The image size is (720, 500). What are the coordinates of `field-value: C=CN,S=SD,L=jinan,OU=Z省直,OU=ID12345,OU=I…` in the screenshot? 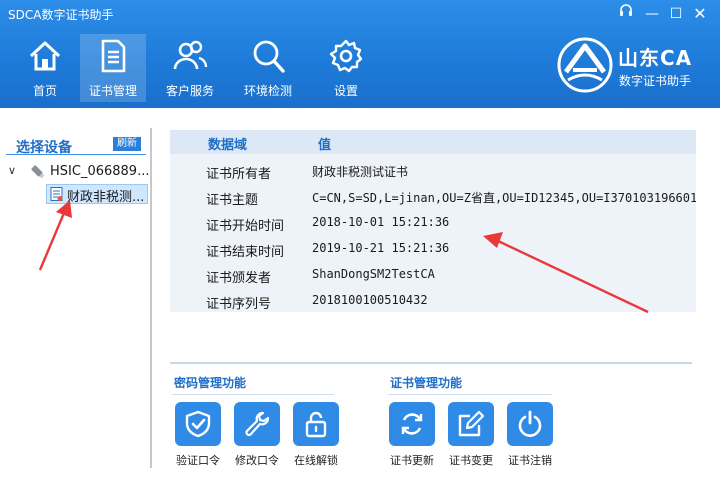 It's located at (504, 198).